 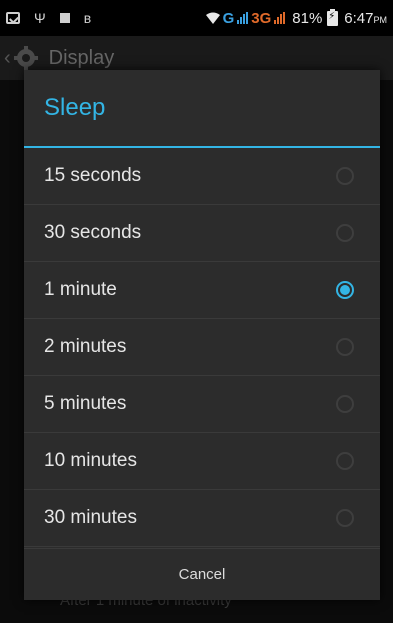 I want to click on network-g-label: G, so click(x=228, y=18).